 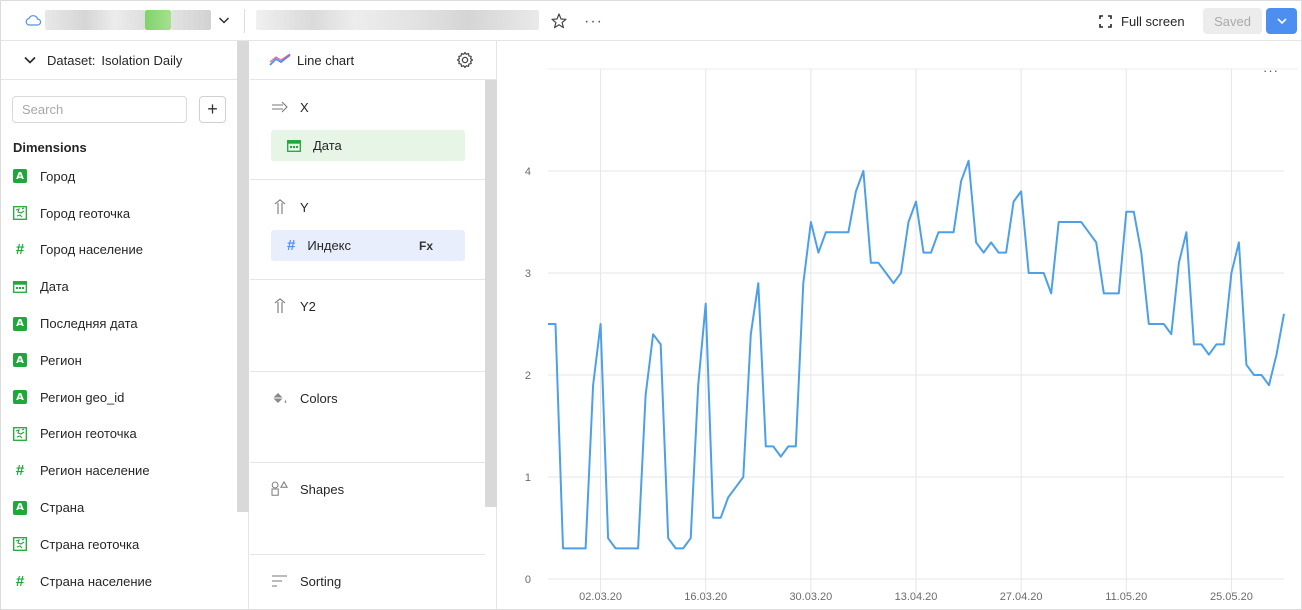 What do you see at coordinates (244, 21) in the screenshot?
I see `divider` at bounding box center [244, 21].